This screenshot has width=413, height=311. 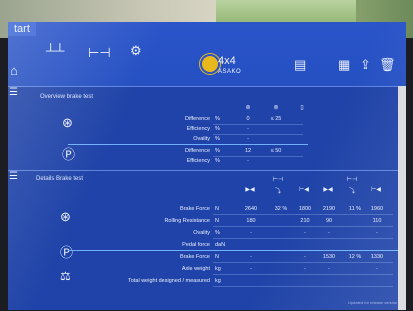 What do you see at coordinates (281, 209) in the screenshot?
I see `details-row-value: 32 %` at bounding box center [281, 209].